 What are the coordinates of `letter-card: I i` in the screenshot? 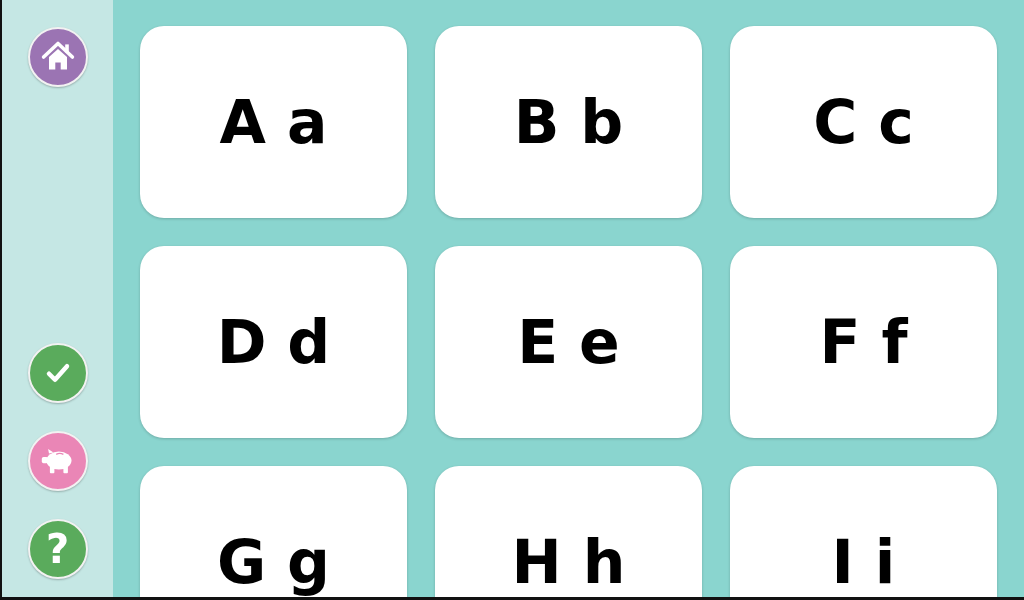 It's located at (863, 531).